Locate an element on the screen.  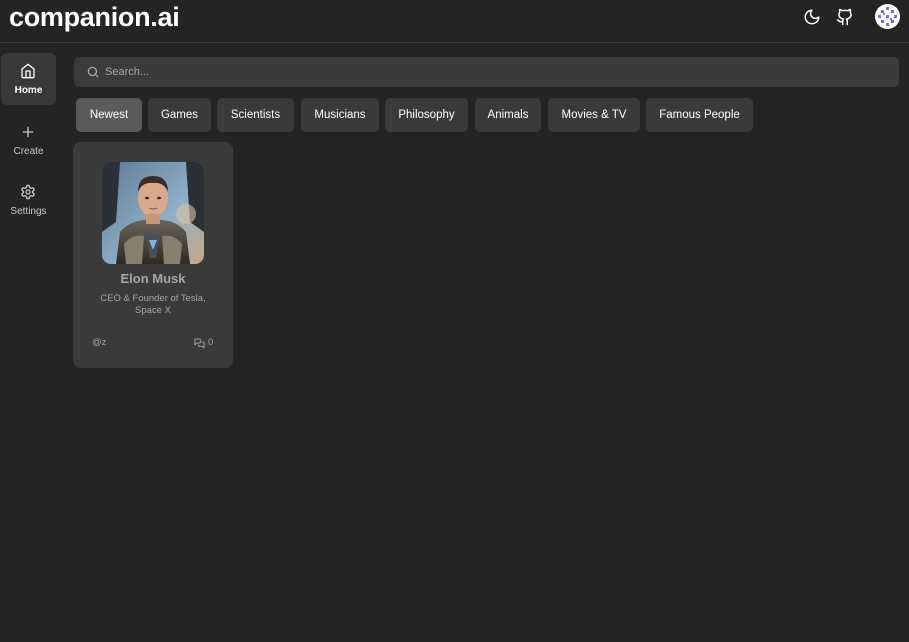
category-movies-tv: Movies & TV is located at coordinates (594, 115).